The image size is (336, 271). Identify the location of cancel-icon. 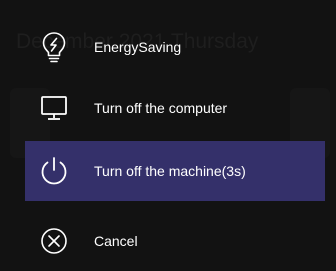
(54, 241).